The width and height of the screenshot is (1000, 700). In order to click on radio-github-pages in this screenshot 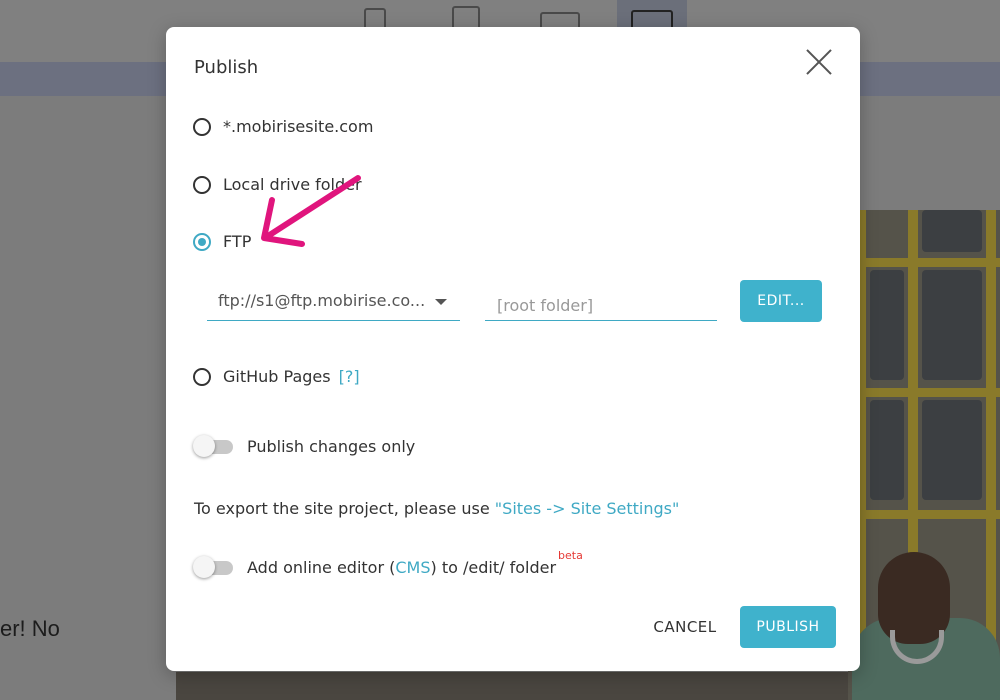, I will do `click(202, 376)`.